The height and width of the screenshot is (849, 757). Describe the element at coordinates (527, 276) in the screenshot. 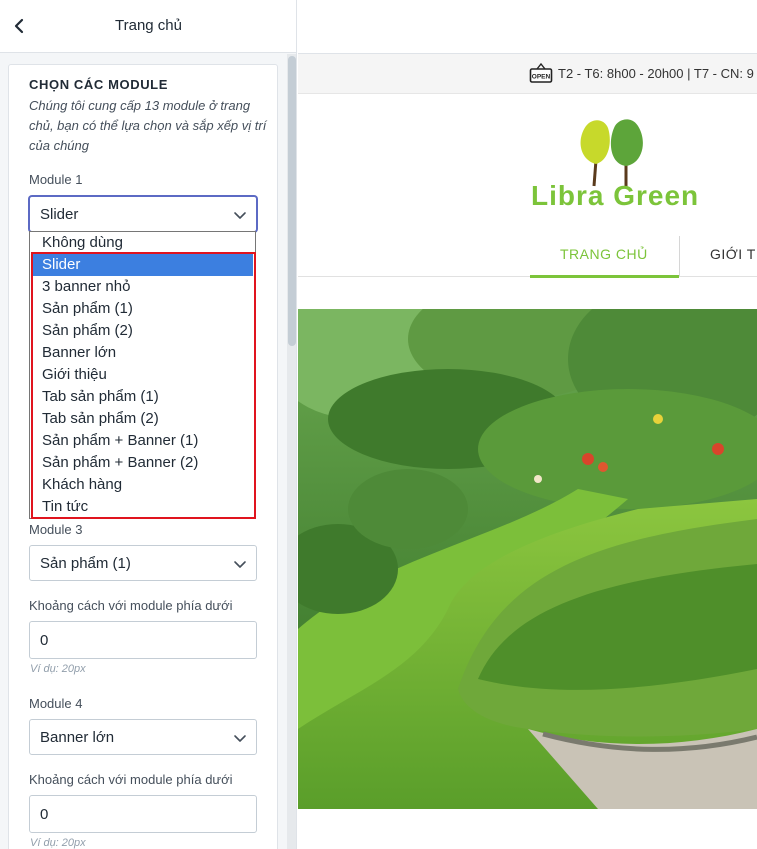

I see `nav-divider` at that location.